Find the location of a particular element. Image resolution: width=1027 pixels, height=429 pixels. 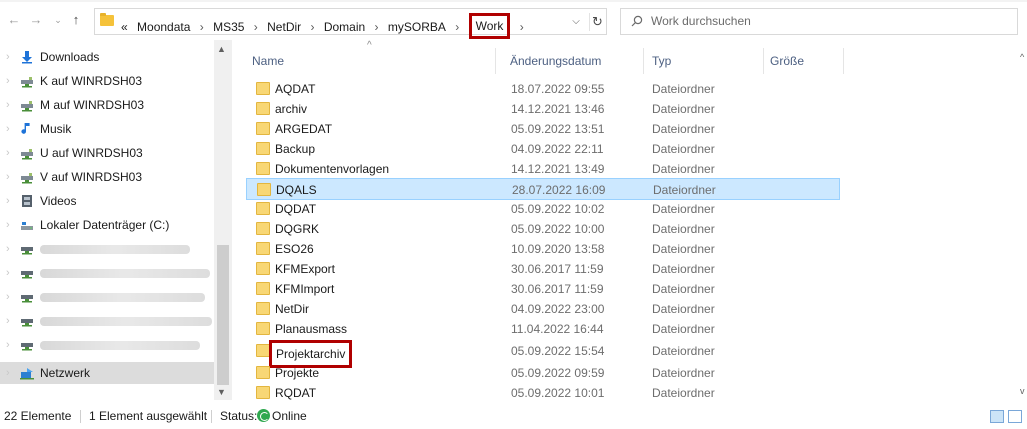

file-row-dqals: DQALS 28.07.2022 16:09 Dateiordner is located at coordinates (543, 189).